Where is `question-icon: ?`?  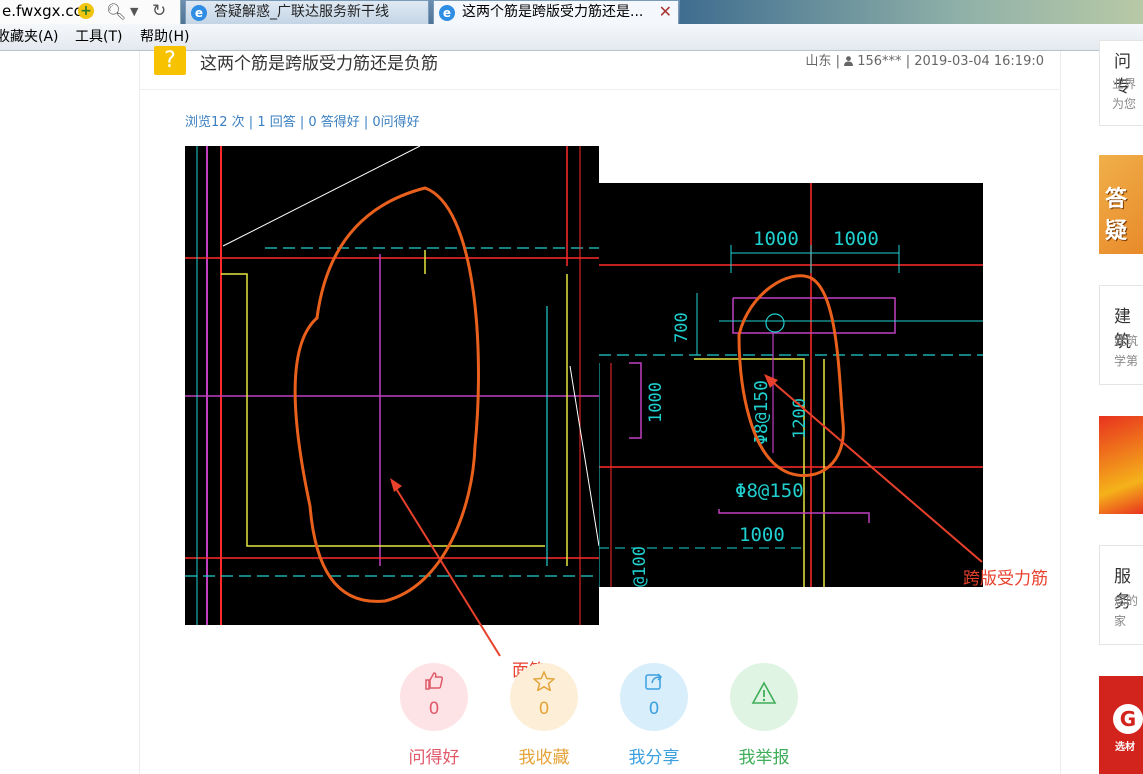
question-icon: ? is located at coordinates (170, 60).